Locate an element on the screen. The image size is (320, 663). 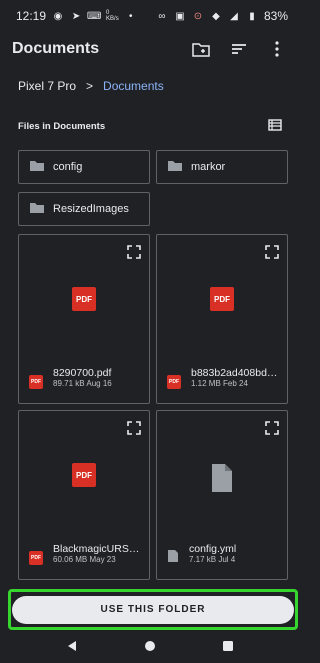
status-time: 12:19 is located at coordinates (31, 16).